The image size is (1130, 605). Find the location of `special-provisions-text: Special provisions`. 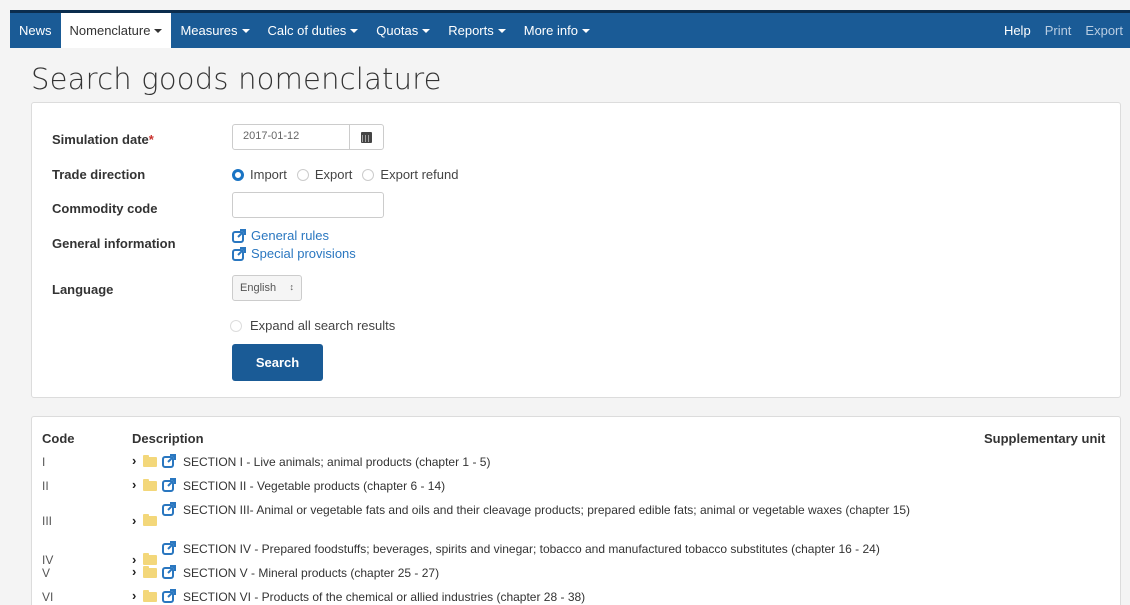

special-provisions-text: Special provisions is located at coordinates (303, 253).